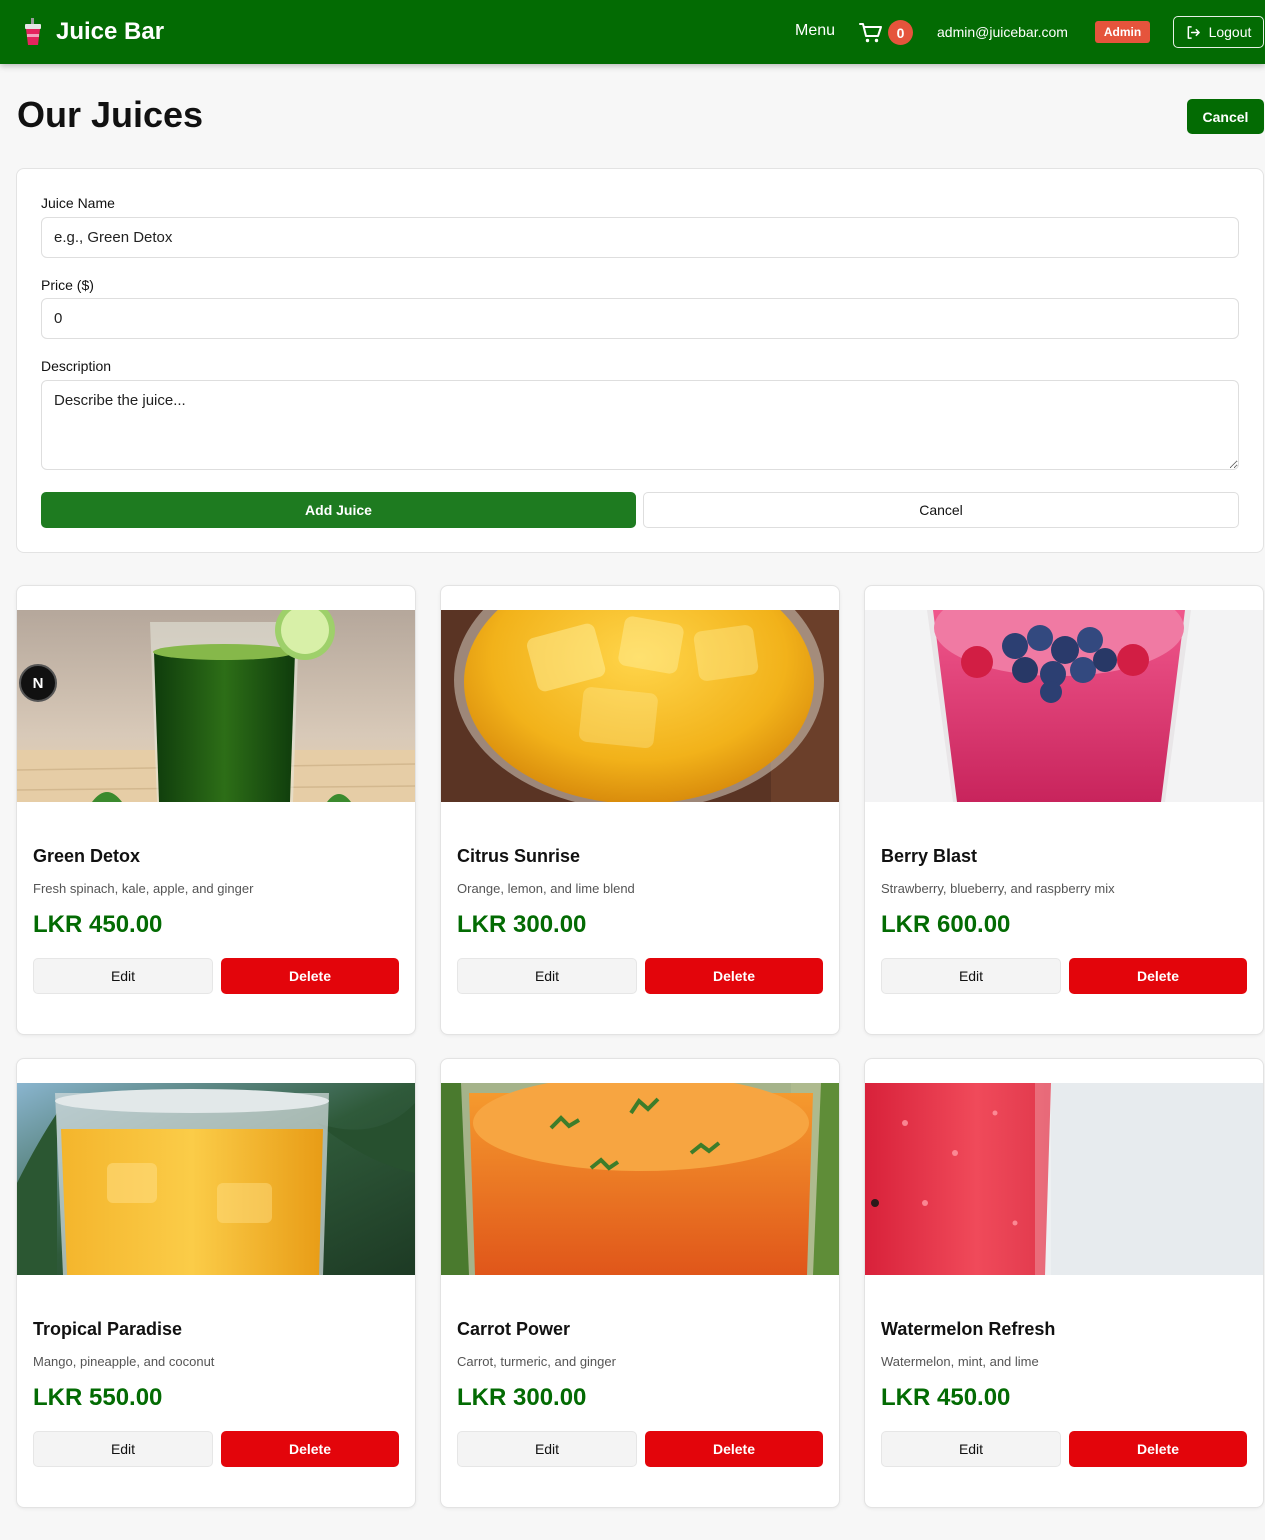 The image size is (1265, 1540). Describe the element at coordinates (960, 1361) in the screenshot. I see `juice-description: Watermelon, mint, and lime` at that location.